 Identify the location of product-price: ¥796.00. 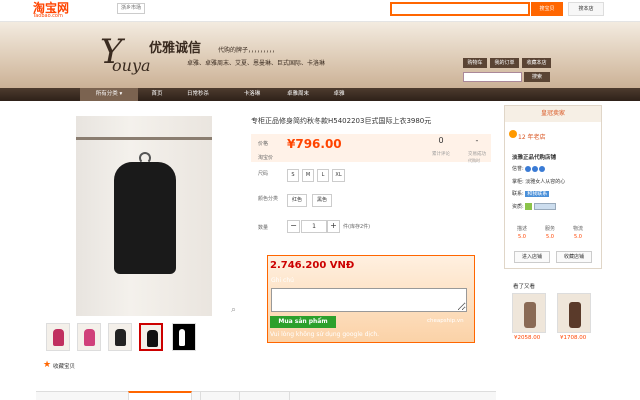
(314, 144).